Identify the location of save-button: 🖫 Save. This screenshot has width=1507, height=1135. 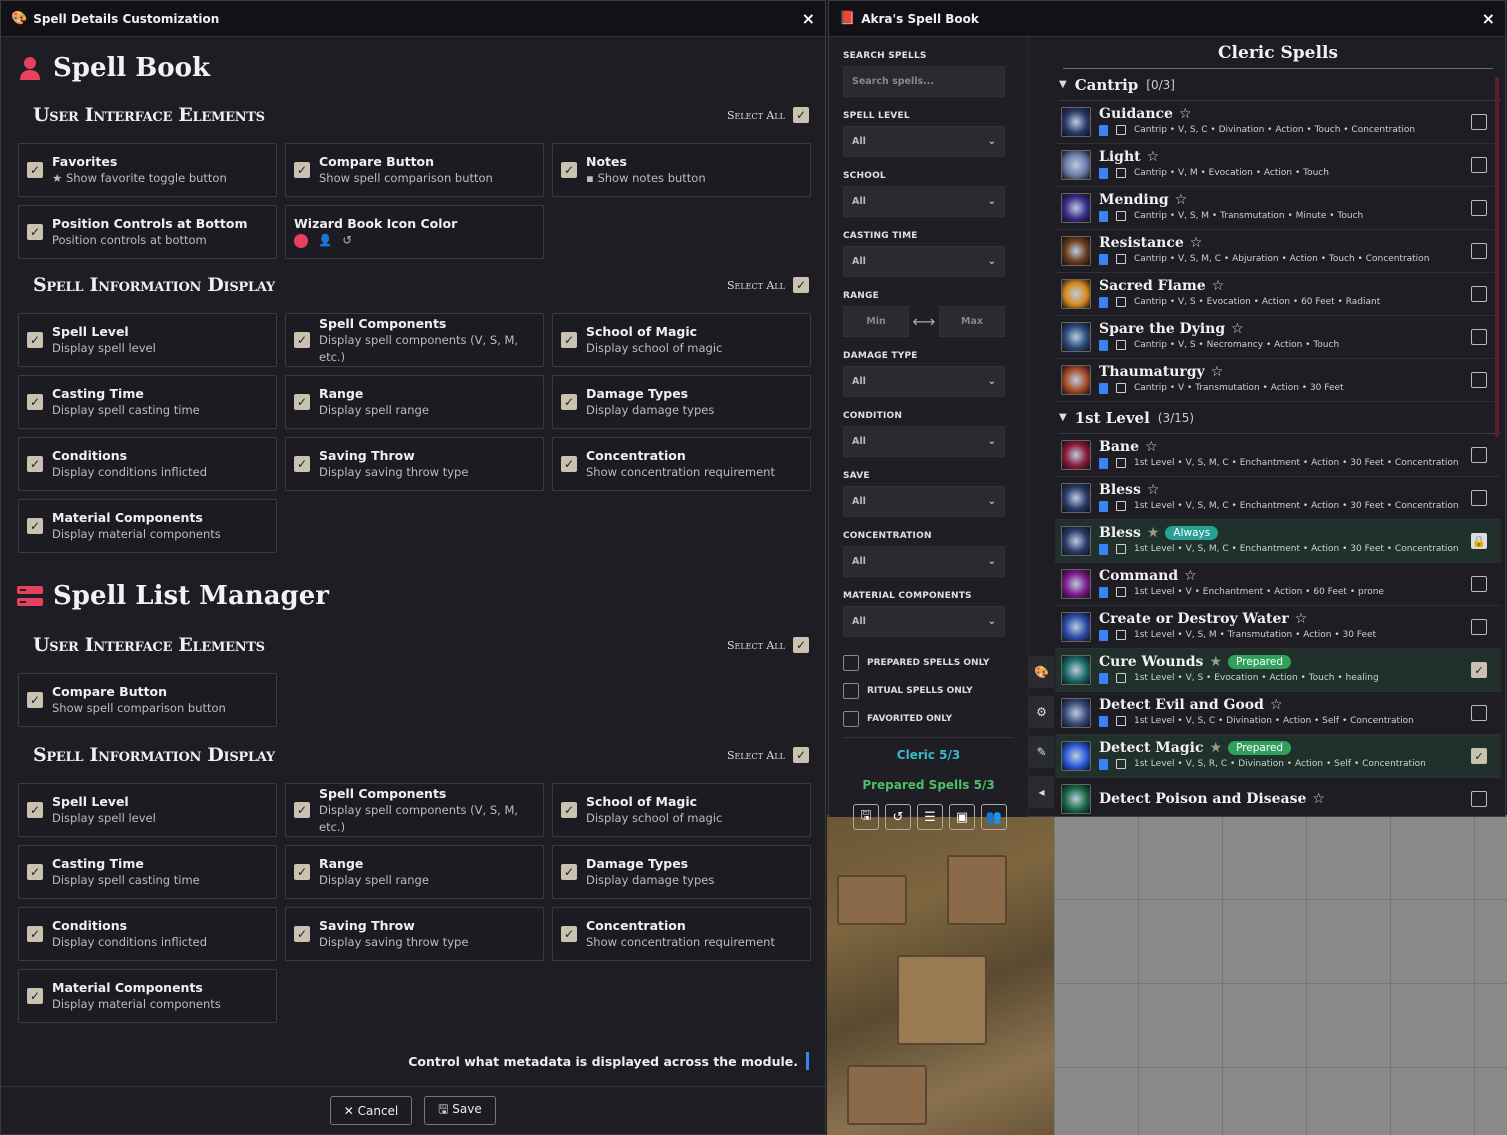
(460, 1110).